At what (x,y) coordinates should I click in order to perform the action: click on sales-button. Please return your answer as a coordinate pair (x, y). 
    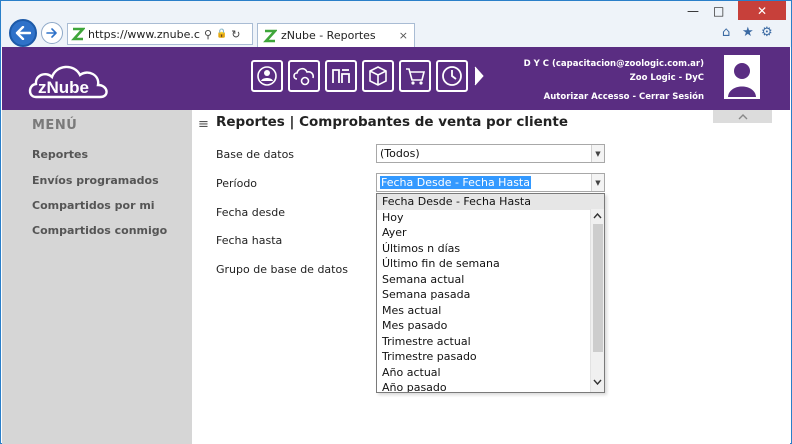
    Looking at the image, I should click on (415, 76).